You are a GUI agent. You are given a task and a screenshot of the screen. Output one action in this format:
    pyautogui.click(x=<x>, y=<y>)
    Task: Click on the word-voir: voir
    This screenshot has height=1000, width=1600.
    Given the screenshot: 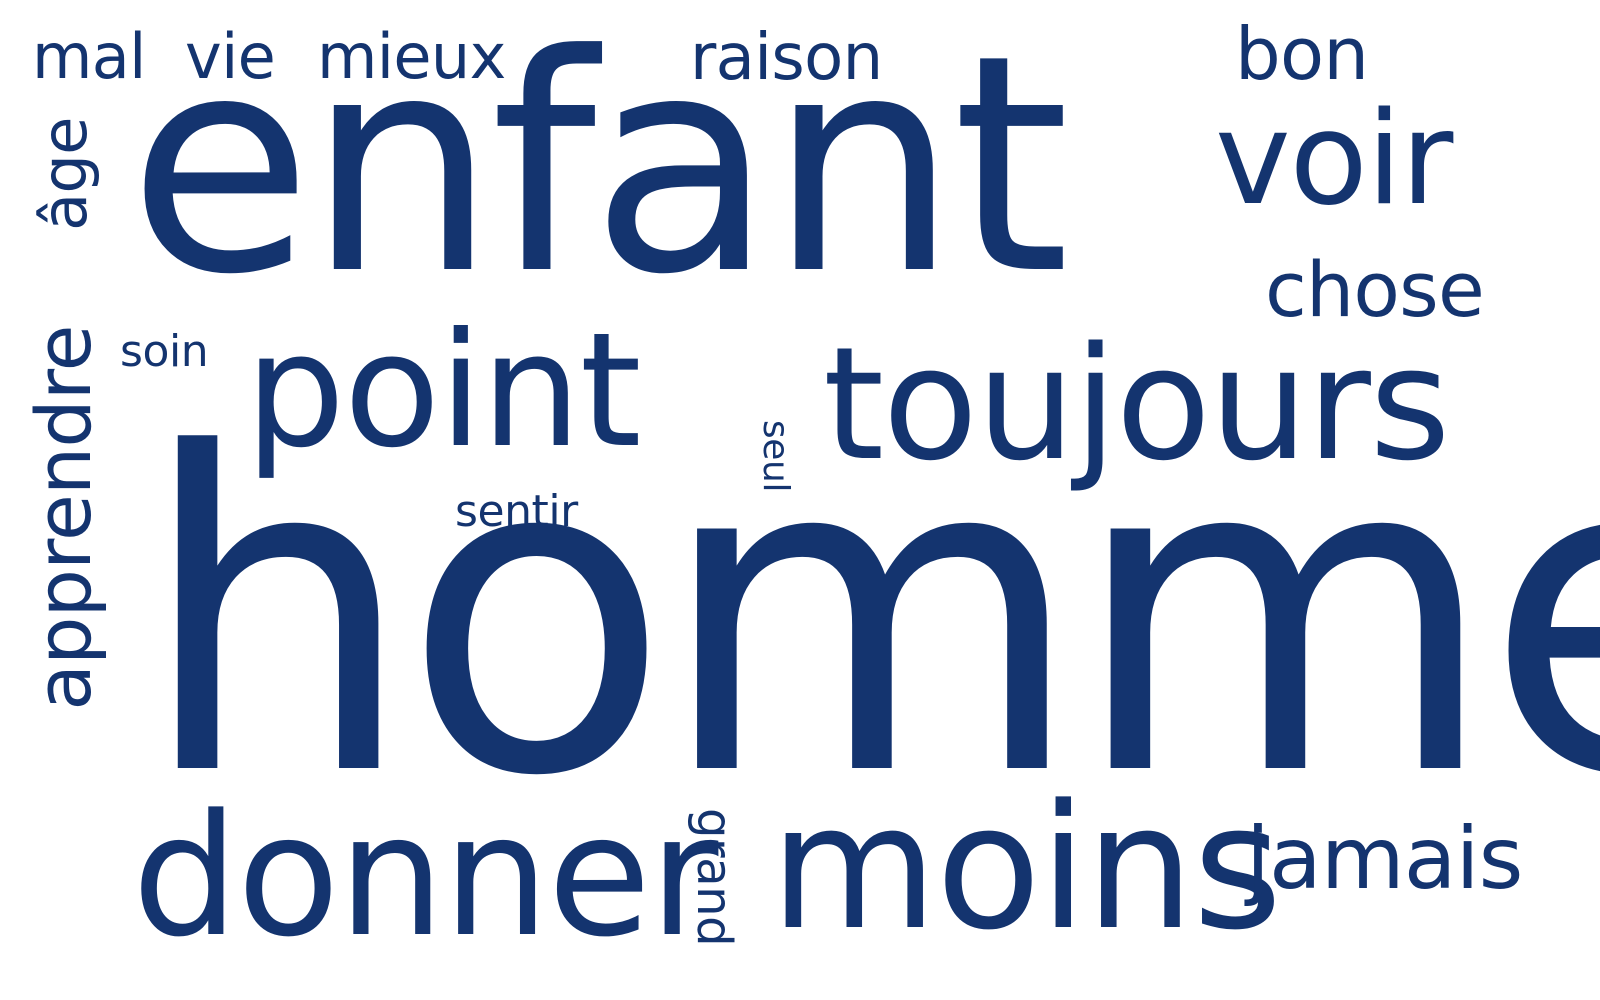 What is the action you would take?
    pyautogui.click(x=1334, y=159)
    